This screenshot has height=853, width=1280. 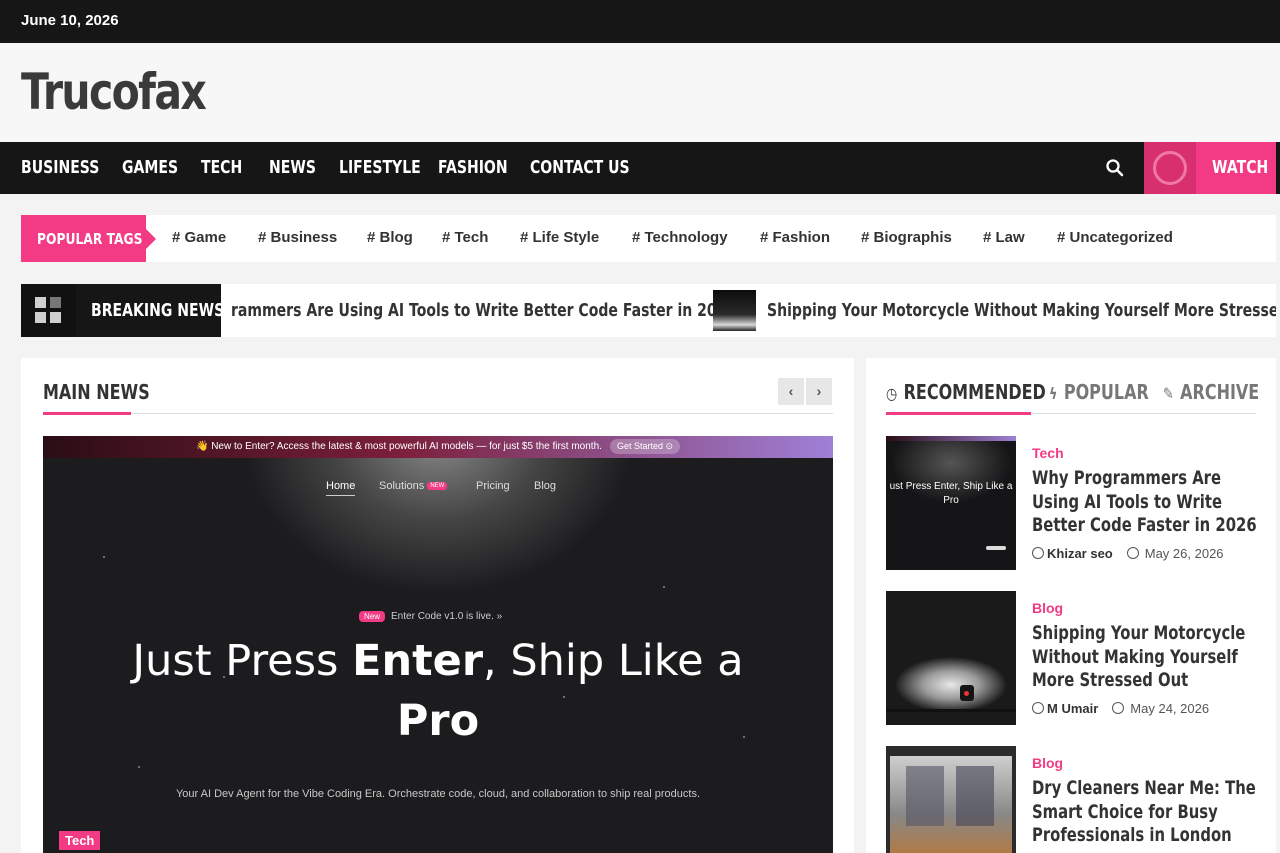 I want to click on hero-headline: Just Press Enter, Ship Like a, so click(x=438, y=661).